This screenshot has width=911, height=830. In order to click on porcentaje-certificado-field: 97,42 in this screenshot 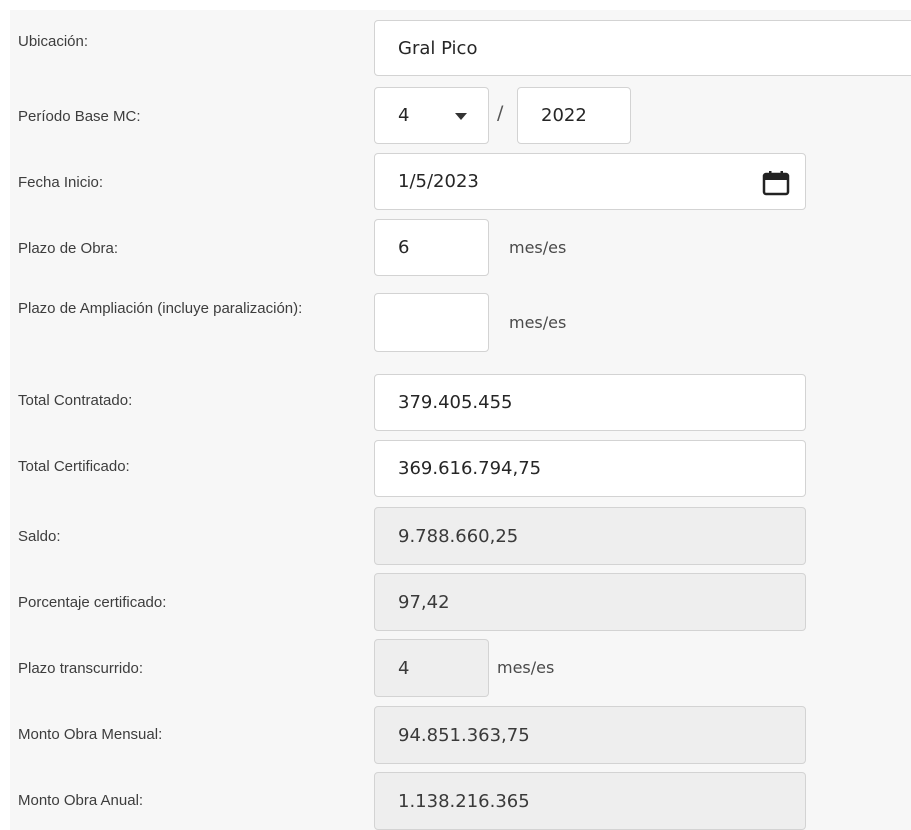, I will do `click(590, 602)`.